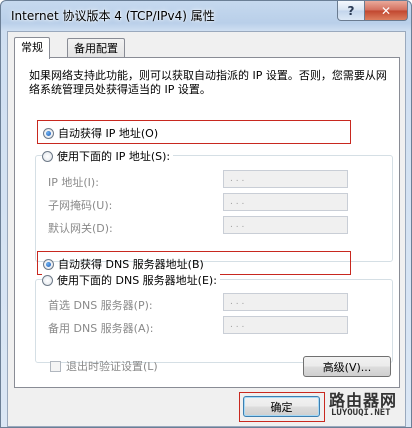  What do you see at coordinates (100, 305) in the screenshot?
I see `preferred-dns-label: 首选 DNS 服务器(P):` at bounding box center [100, 305].